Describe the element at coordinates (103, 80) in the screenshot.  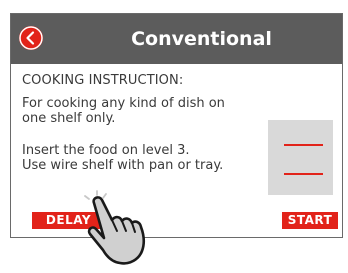
I see `section-label: COOKING INSTRUCTION:` at that location.